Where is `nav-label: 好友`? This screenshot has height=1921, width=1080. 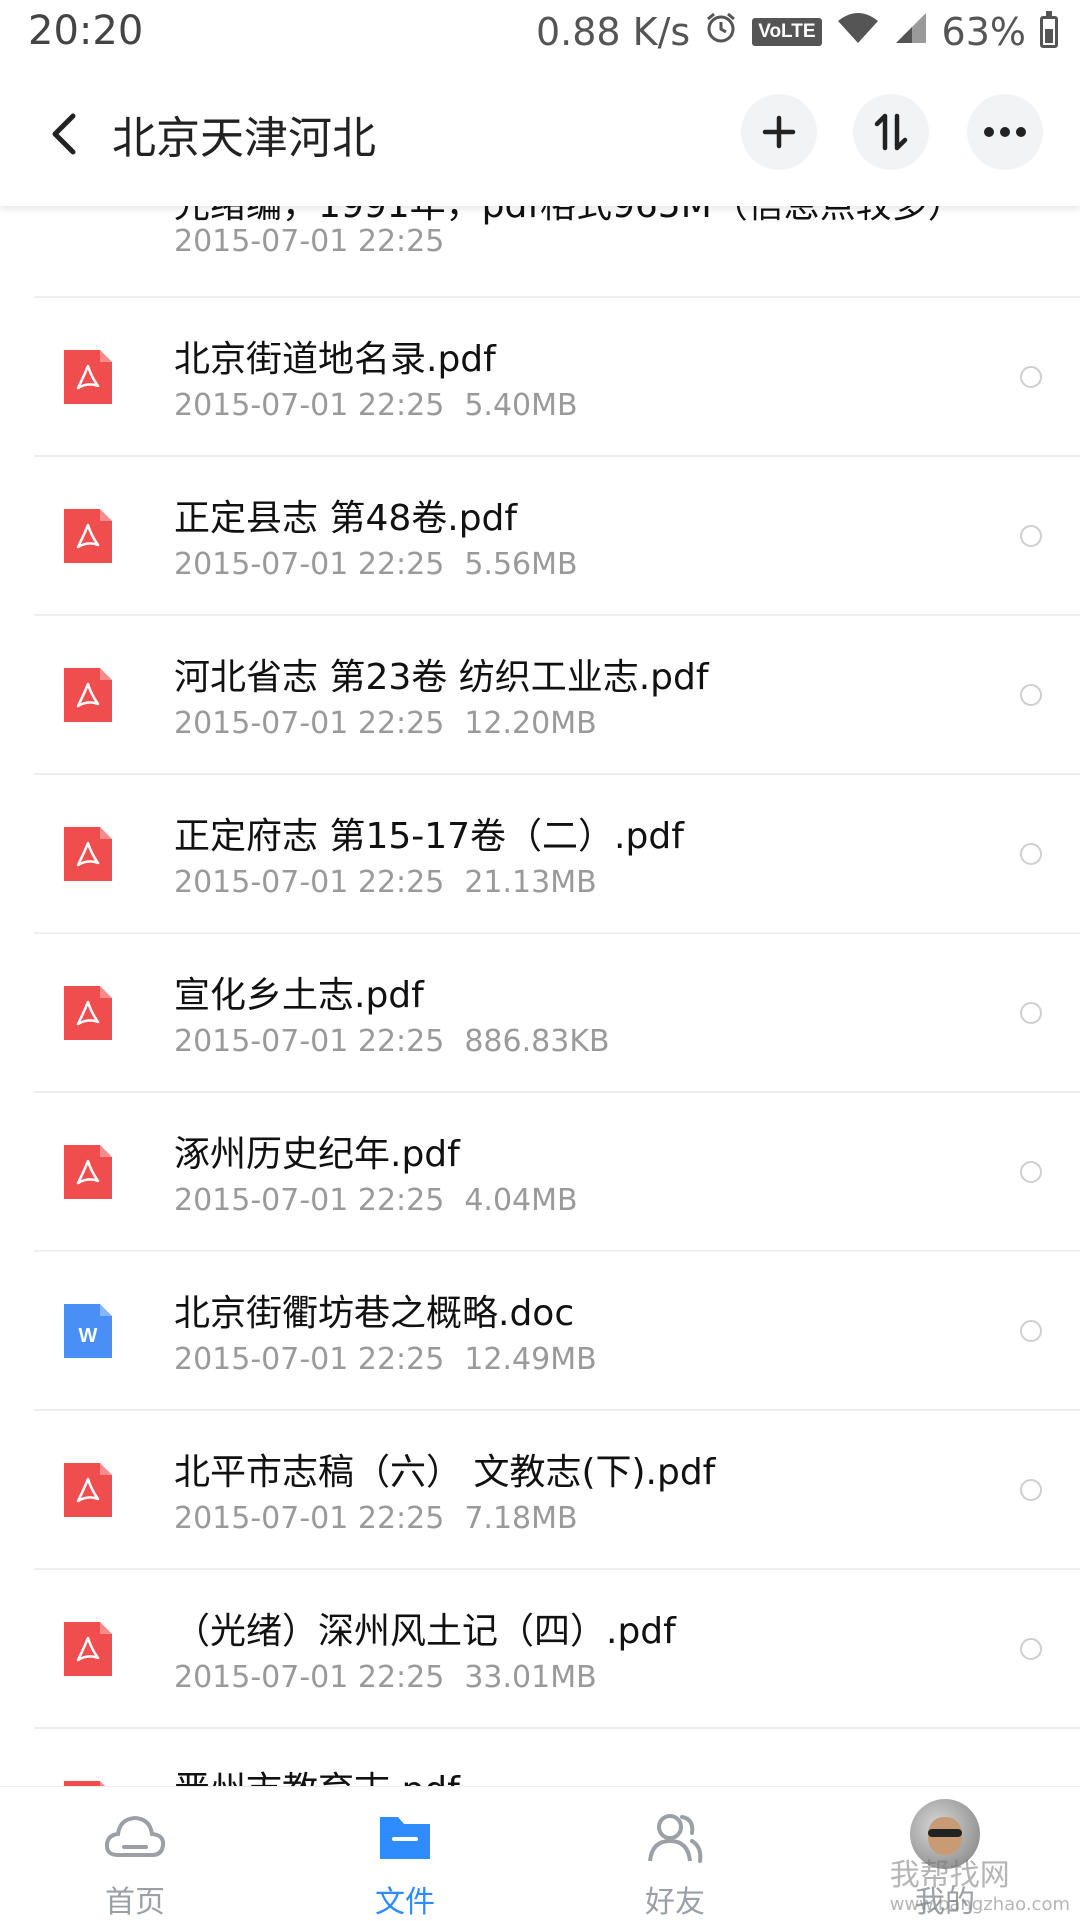 nav-label: 好友 is located at coordinates (675, 1902).